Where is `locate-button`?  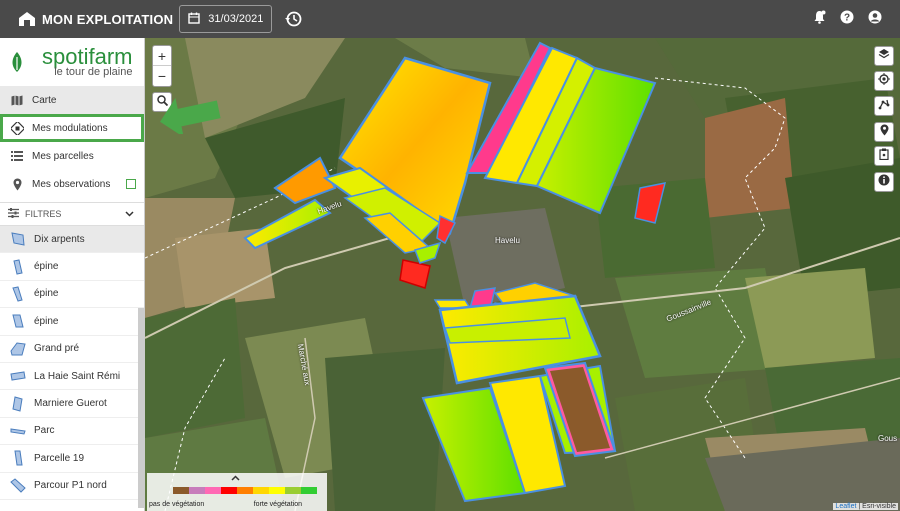
locate-button is located at coordinates (884, 81).